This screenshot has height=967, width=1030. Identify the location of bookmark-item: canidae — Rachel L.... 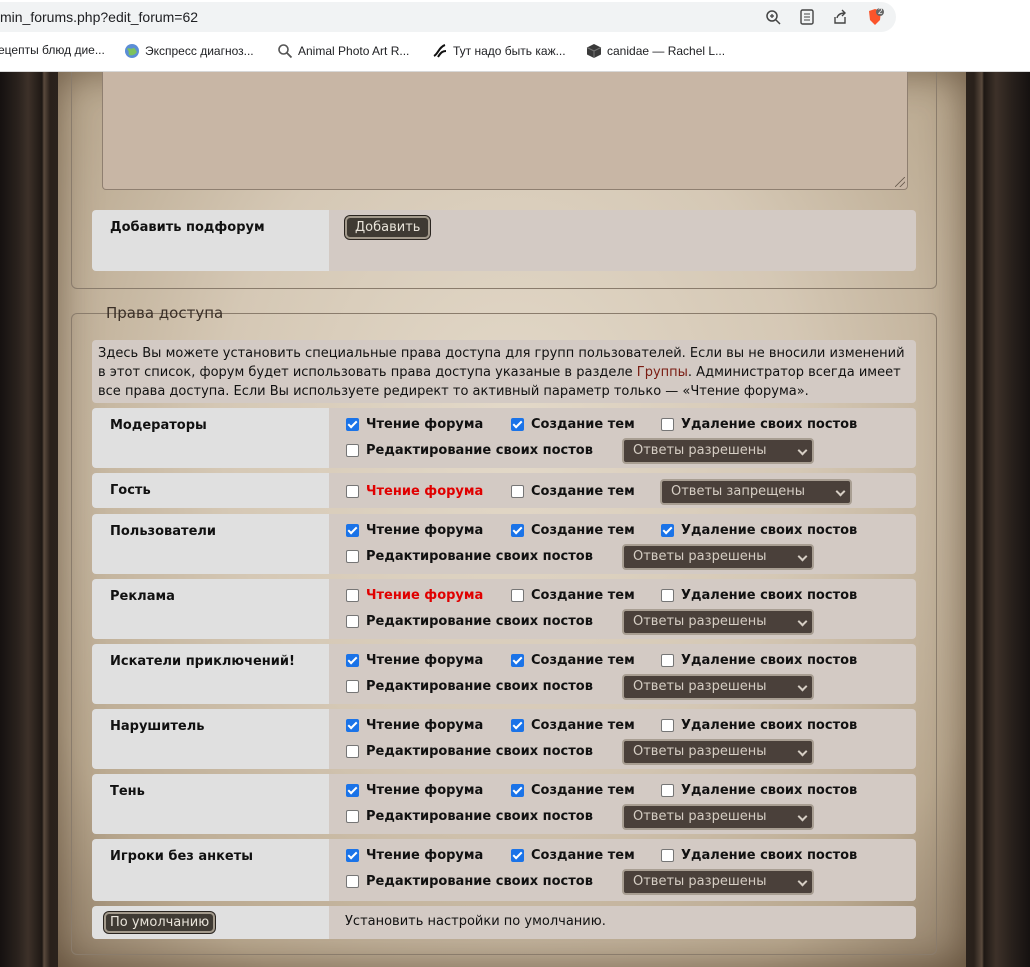
(655, 51).